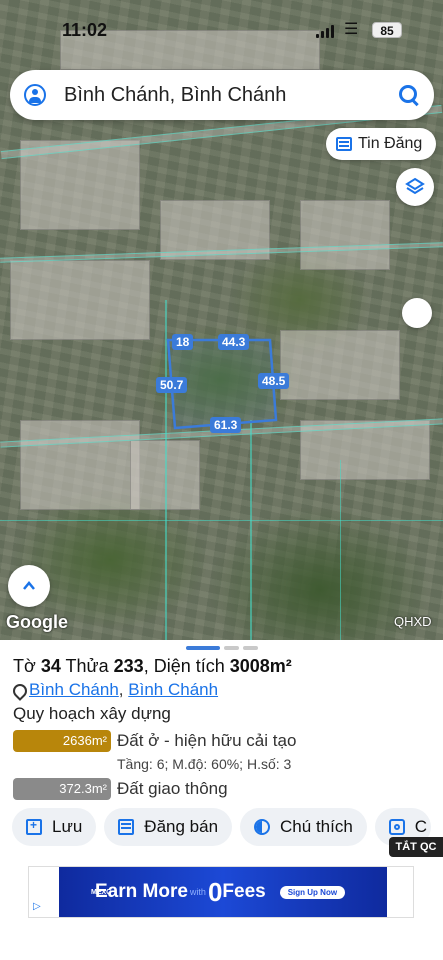  I want to click on layers-icon, so click(415, 186).